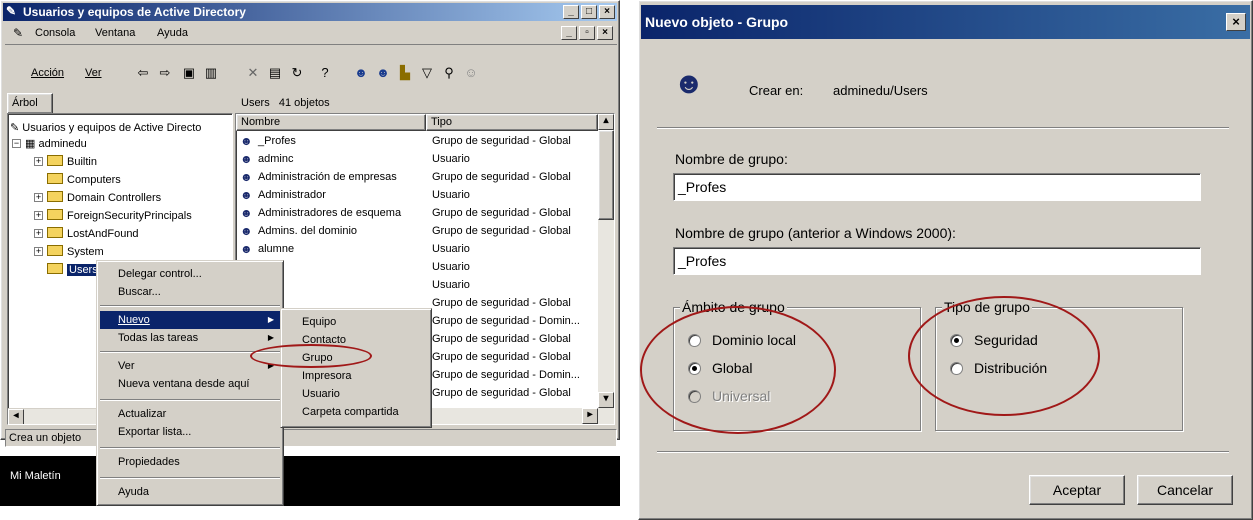 The height and width of the screenshot is (520, 1253). What do you see at coordinates (943, 128) in the screenshot?
I see `dialog-divider` at bounding box center [943, 128].